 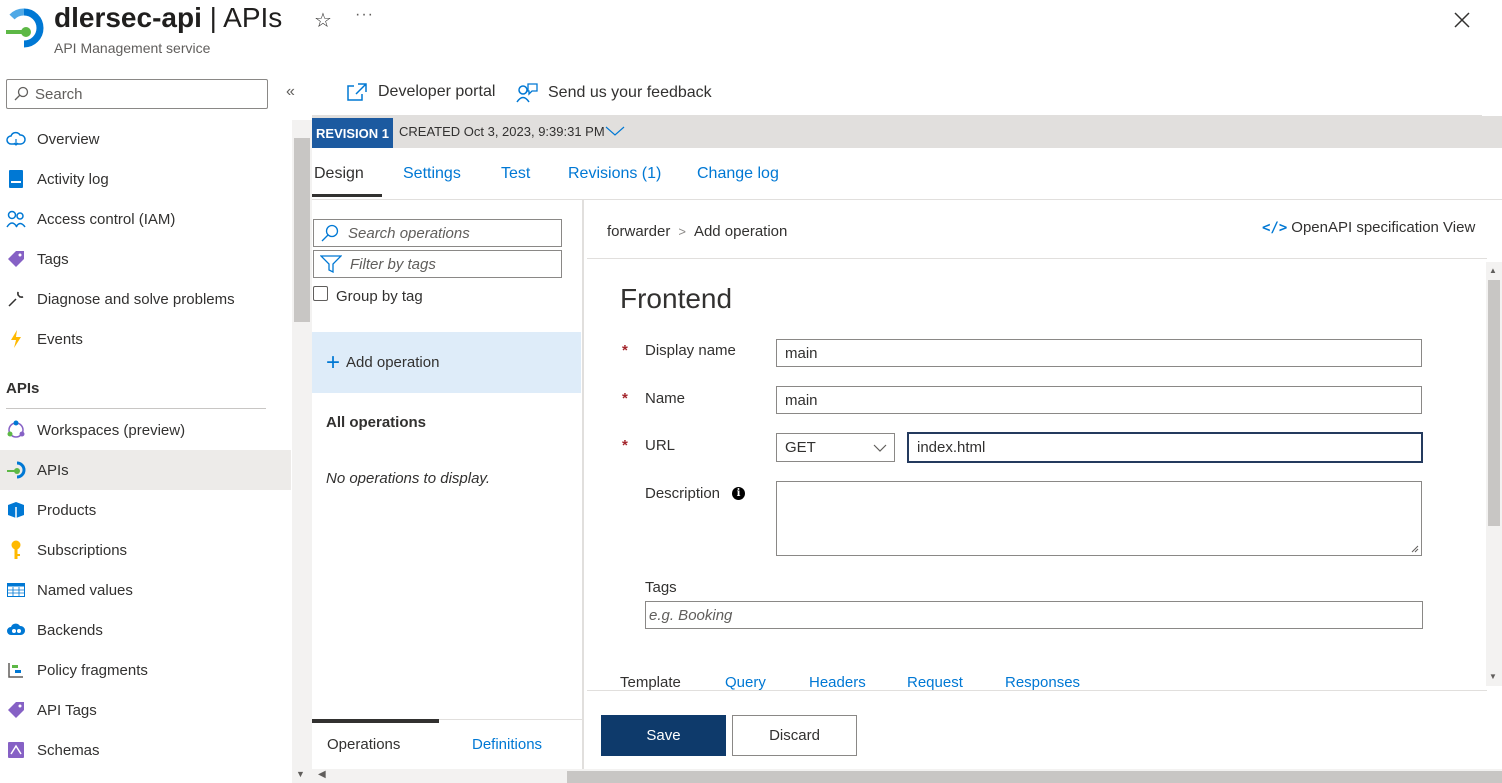 I want to click on breadcrumb-current: Add operation, so click(x=740, y=231).